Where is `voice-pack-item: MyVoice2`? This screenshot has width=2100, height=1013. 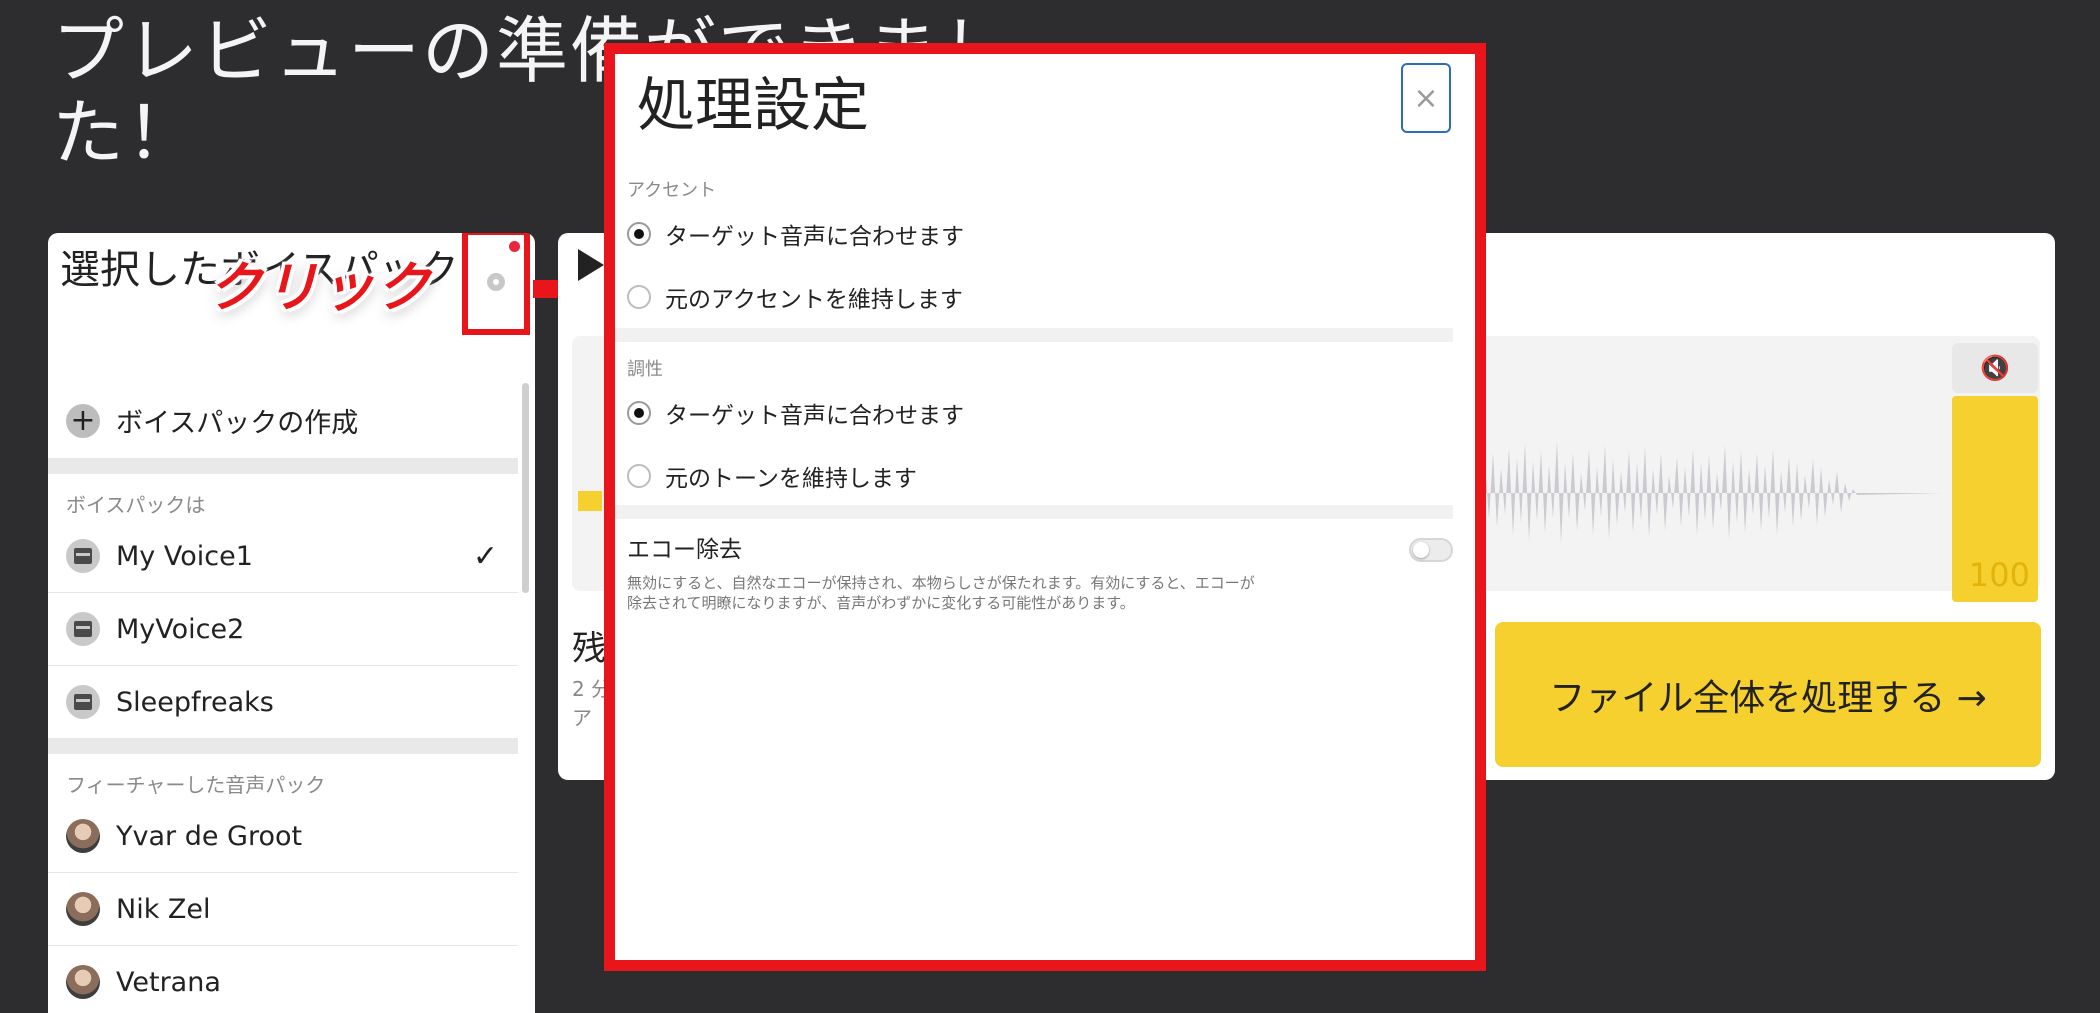
voice-pack-item: MyVoice2 is located at coordinates (283, 629).